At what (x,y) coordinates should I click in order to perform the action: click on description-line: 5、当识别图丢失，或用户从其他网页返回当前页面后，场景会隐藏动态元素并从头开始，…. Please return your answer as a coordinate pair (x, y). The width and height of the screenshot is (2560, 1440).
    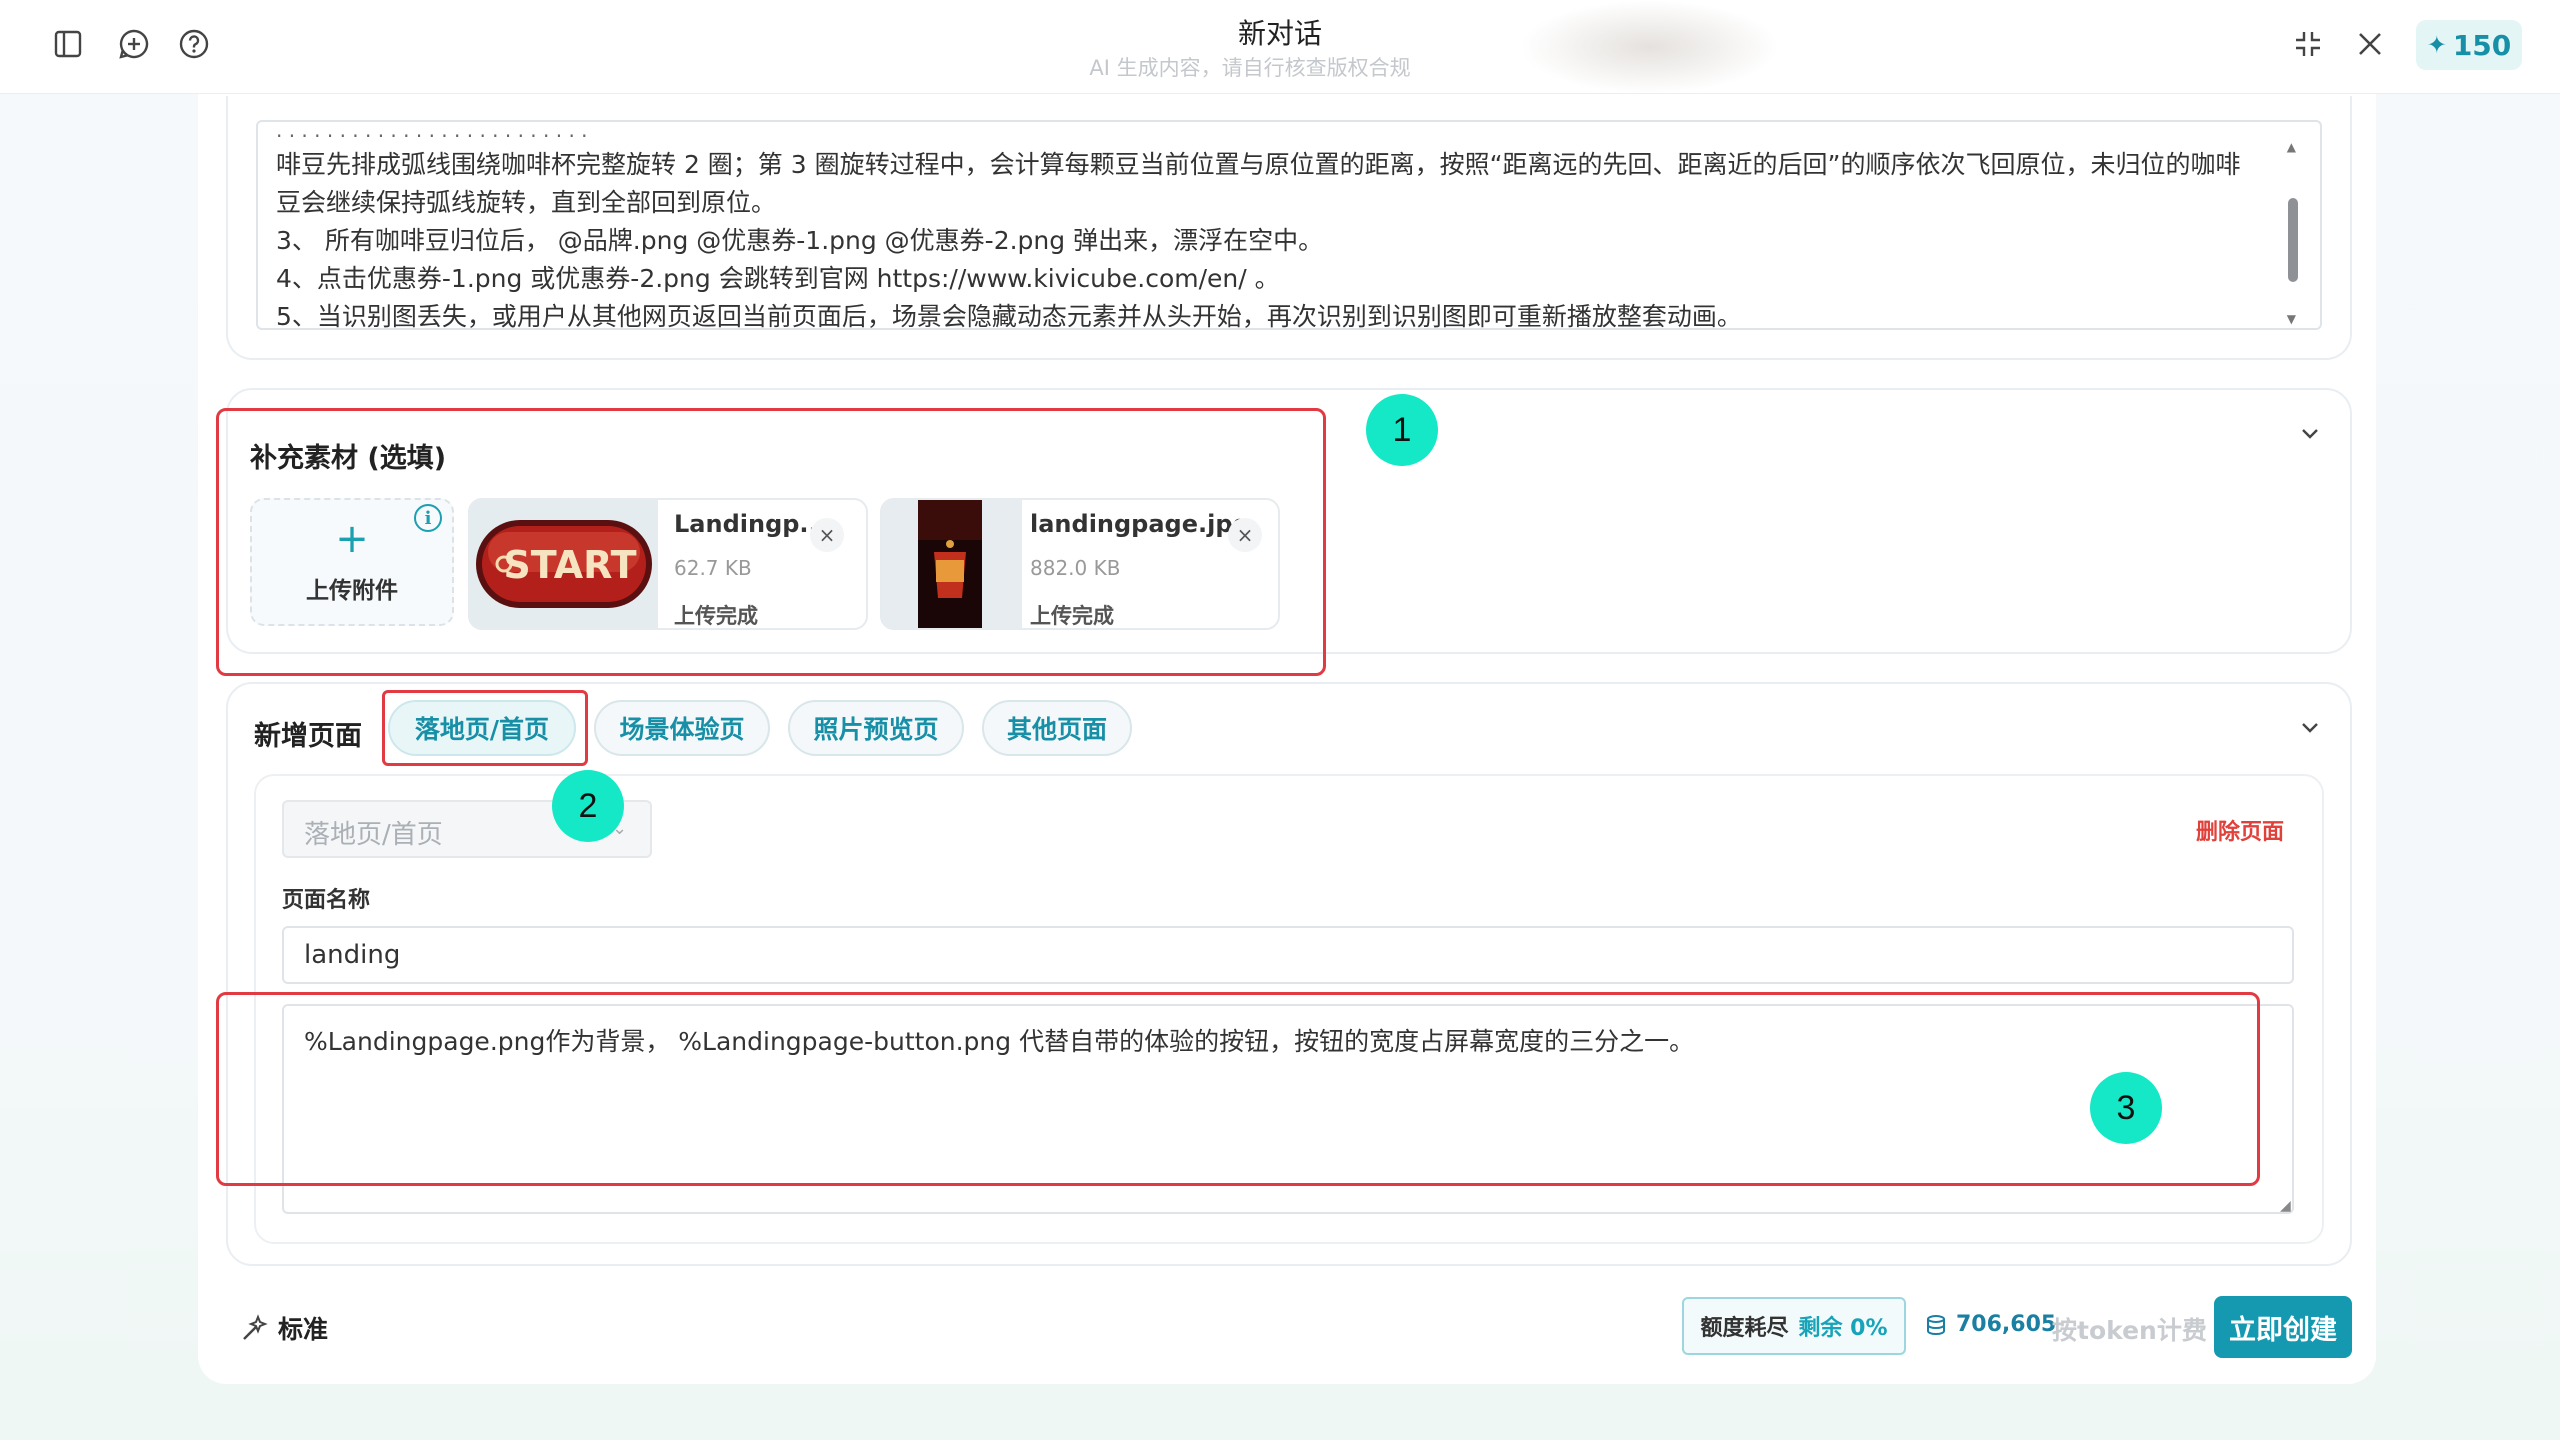
    Looking at the image, I should click on (1009, 316).